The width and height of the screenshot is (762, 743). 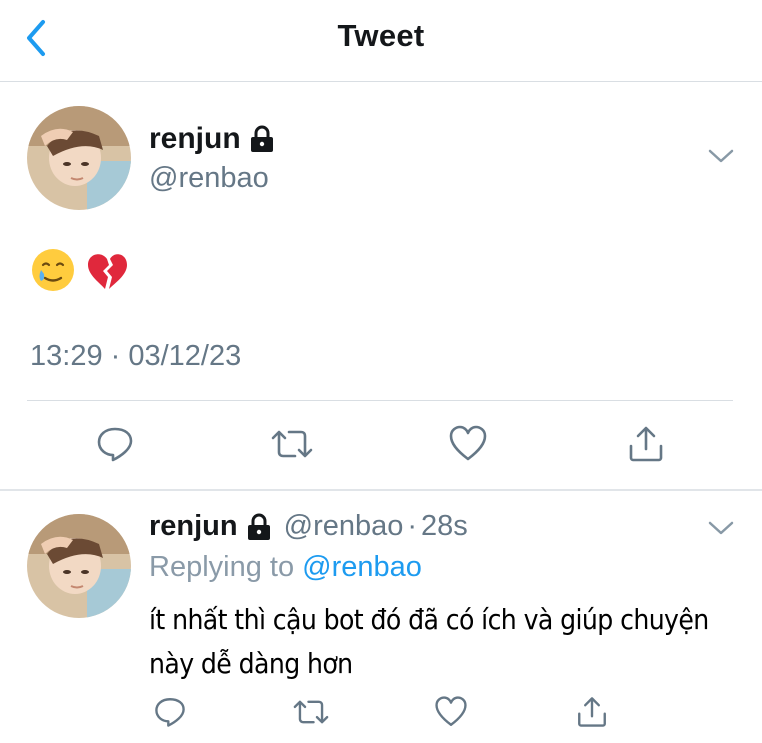 I want to click on top-bar: Tweet, so click(x=381, y=41).